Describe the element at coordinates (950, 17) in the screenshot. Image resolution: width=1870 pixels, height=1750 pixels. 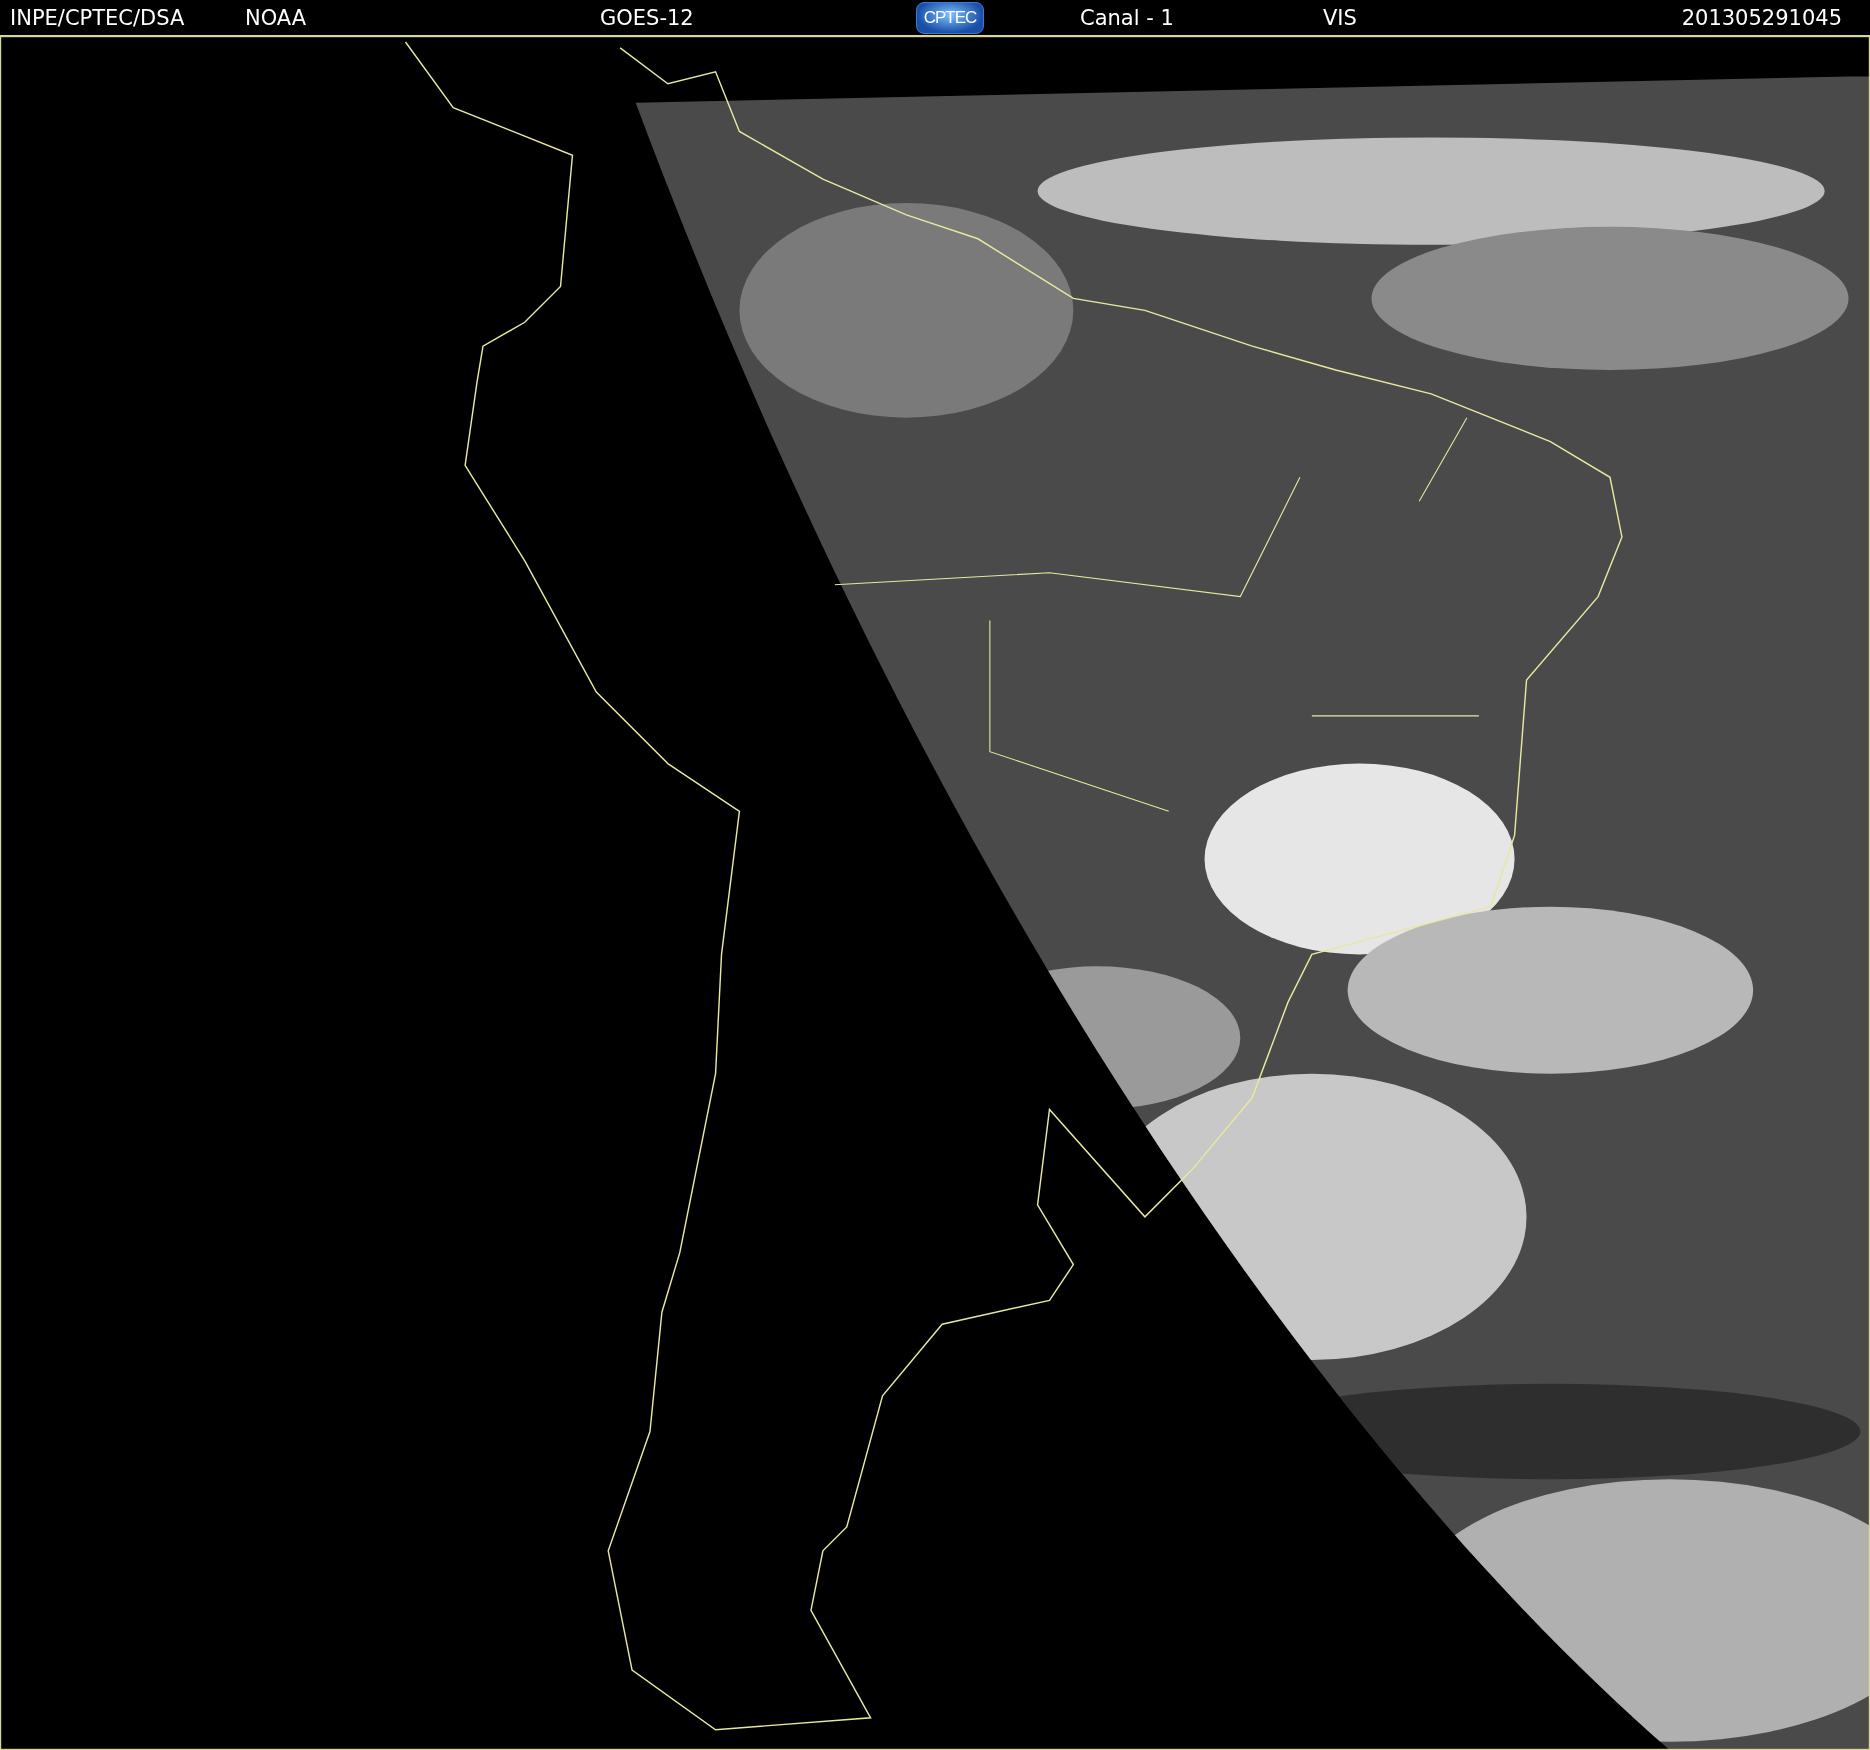
I see `cptec-logo: CPTEC` at that location.